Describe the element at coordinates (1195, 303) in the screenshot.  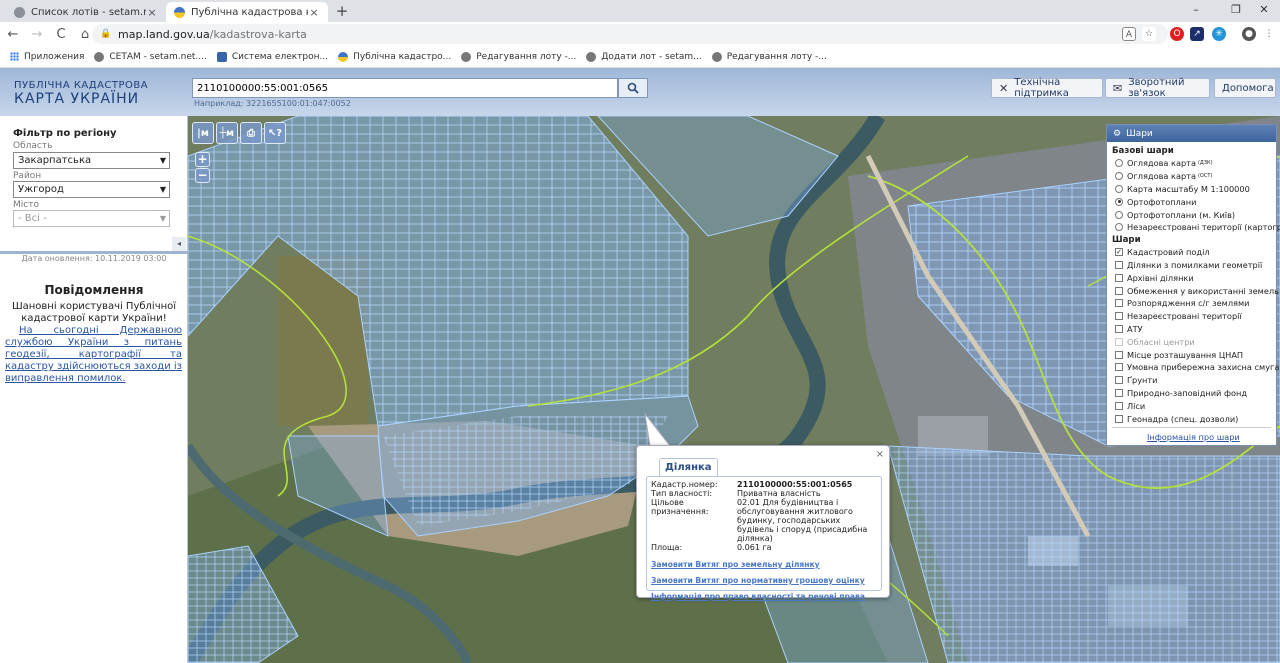
I see `overlay-layer-option: Розпорядження с/г землями` at that location.